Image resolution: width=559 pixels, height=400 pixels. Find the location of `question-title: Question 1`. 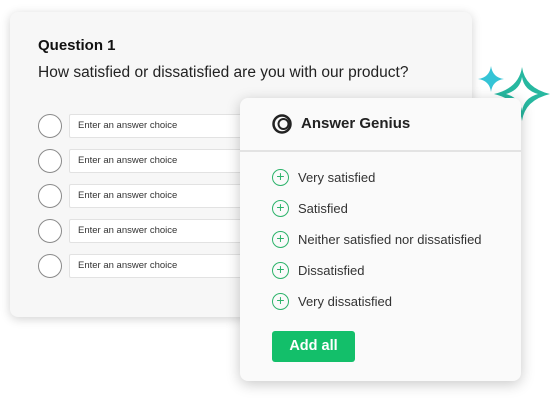

question-title: Question 1 is located at coordinates (77, 45).